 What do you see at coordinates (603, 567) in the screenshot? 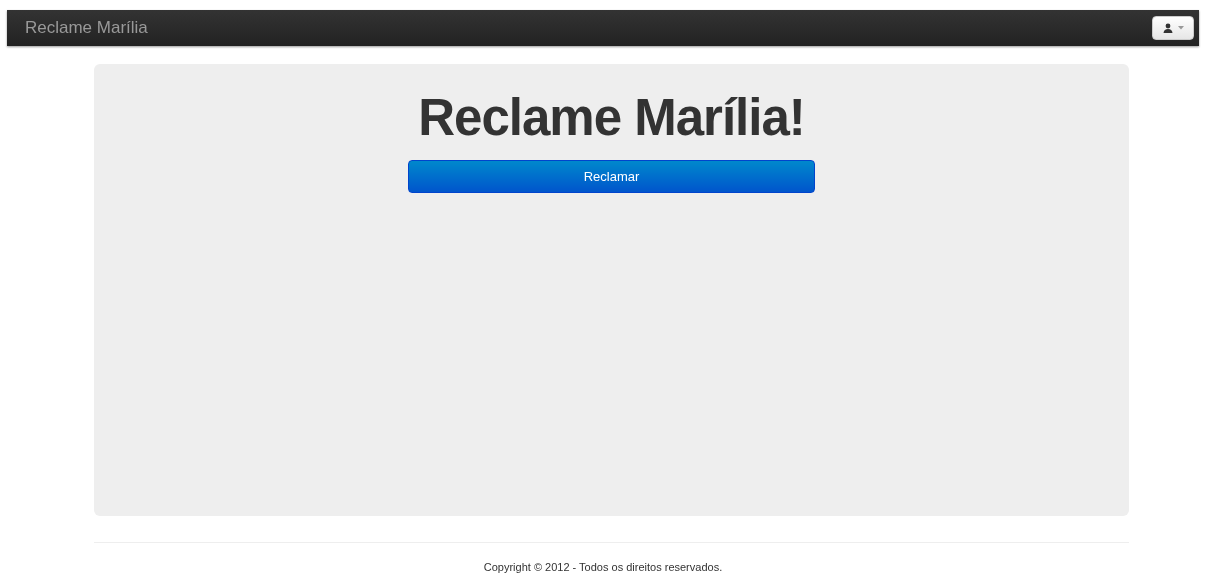
I see `copyright-text: Copyright © 2012 - Todos os direitos reservados.` at bounding box center [603, 567].